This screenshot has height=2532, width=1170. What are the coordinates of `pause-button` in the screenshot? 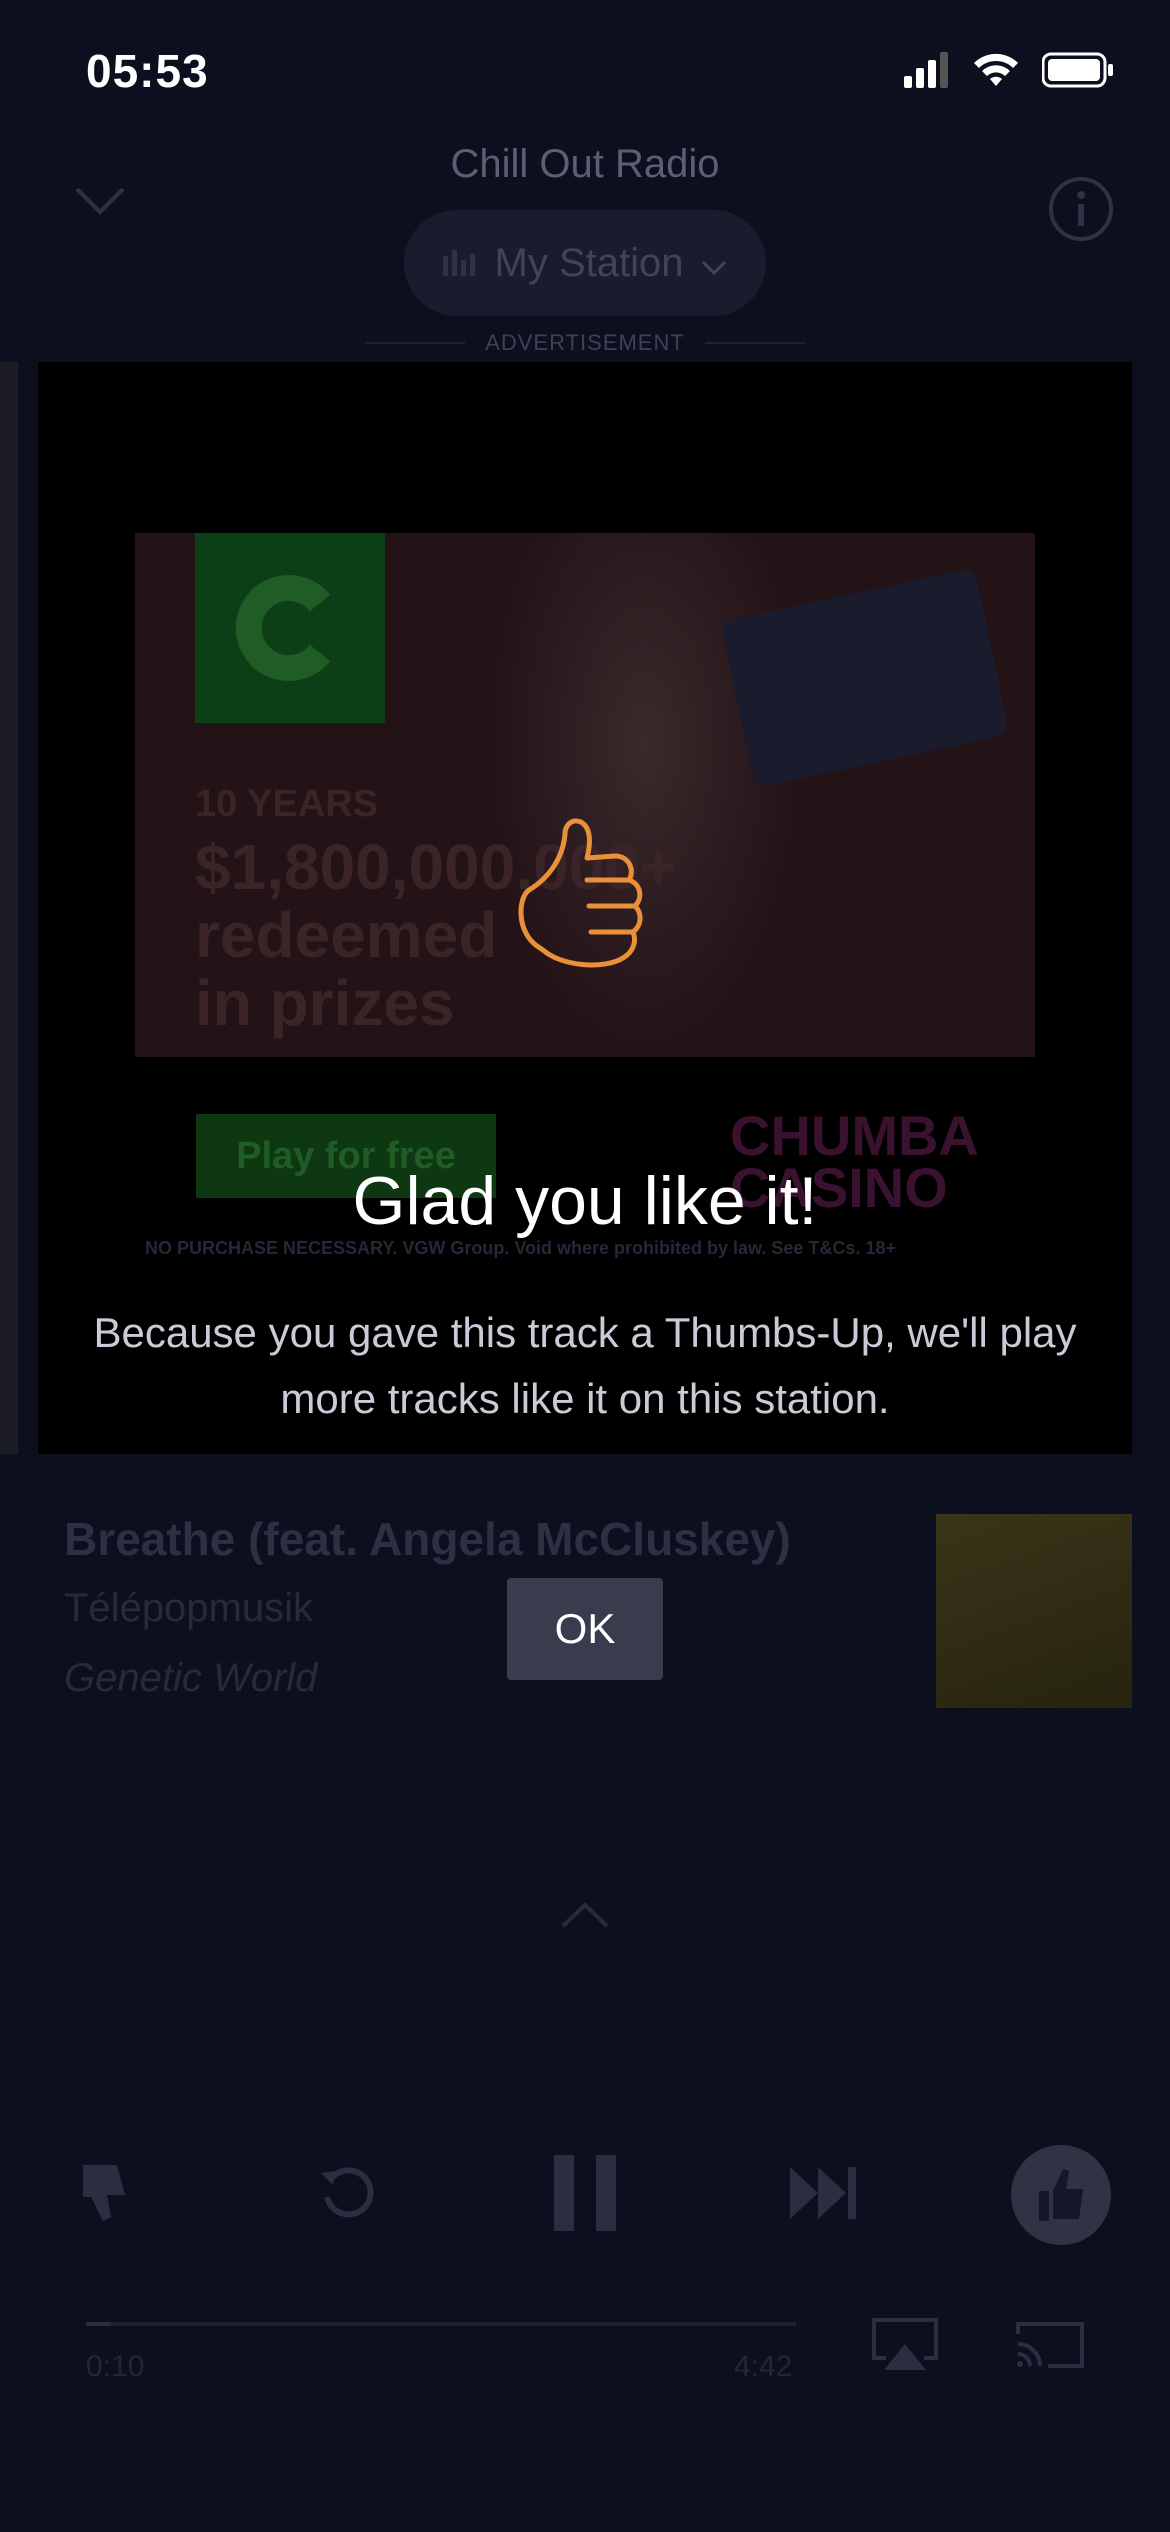 It's located at (585, 2195).